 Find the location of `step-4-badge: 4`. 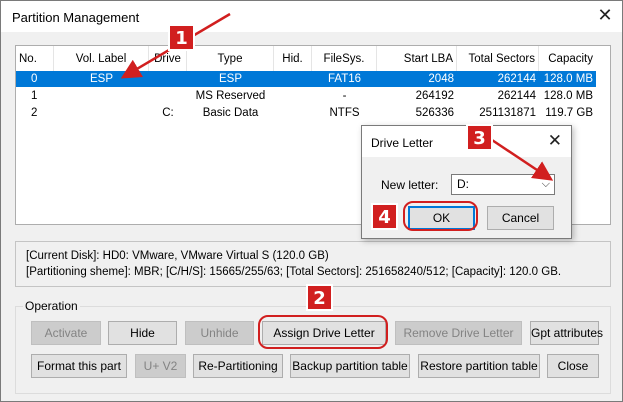

step-4-badge: 4 is located at coordinates (384, 216).